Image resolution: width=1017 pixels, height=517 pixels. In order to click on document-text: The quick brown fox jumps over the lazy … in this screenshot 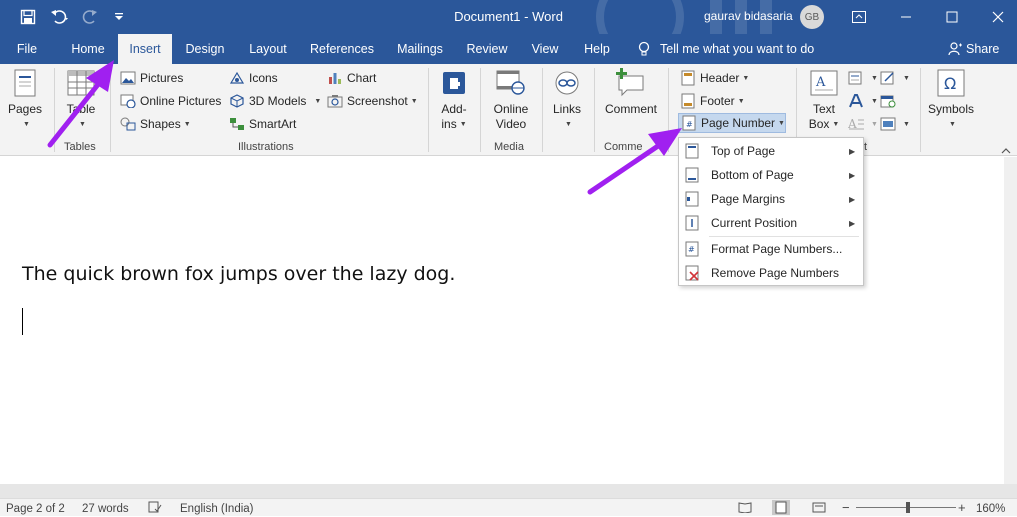, I will do `click(238, 274)`.